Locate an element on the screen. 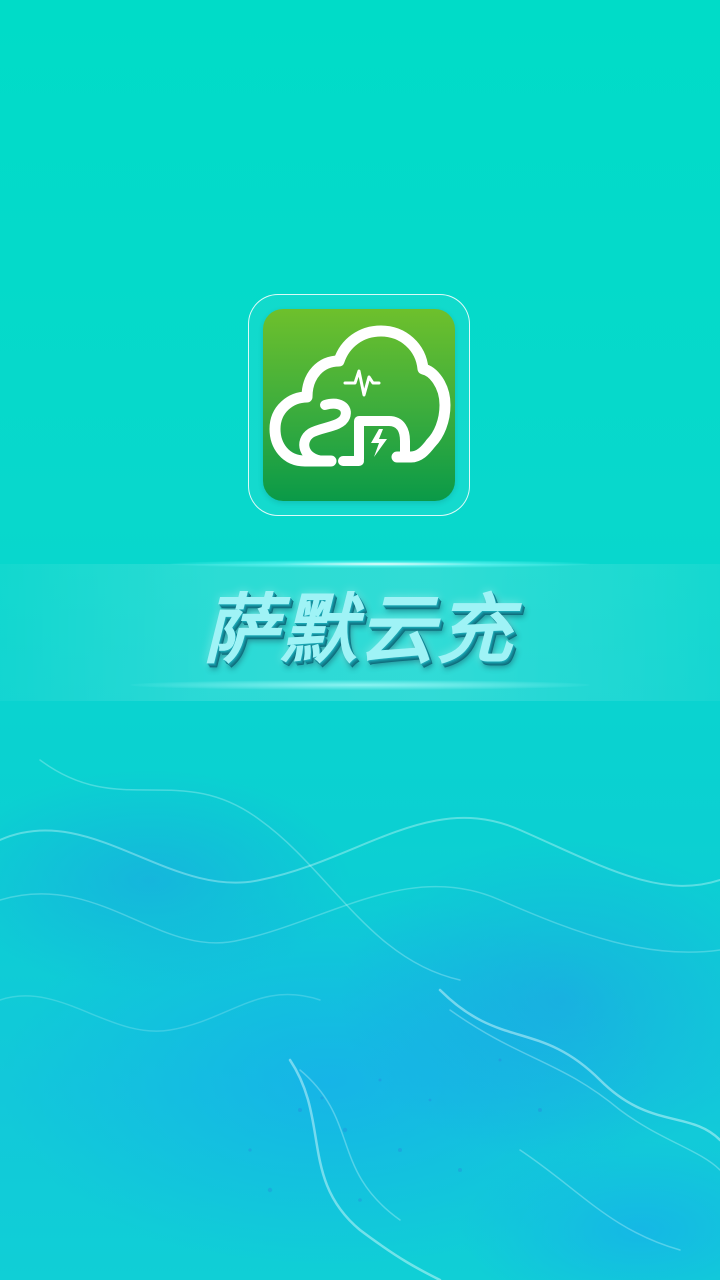  banner-glow-bottom is located at coordinates (360, 685).